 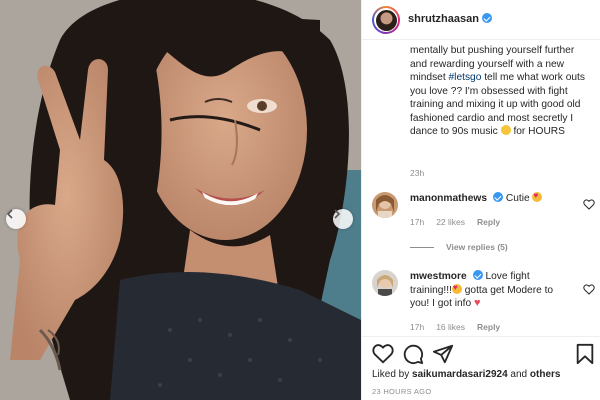 What do you see at coordinates (477, 247) in the screenshot?
I see `view-replies-label: View replies (5)` at bounding box center [477, 247].